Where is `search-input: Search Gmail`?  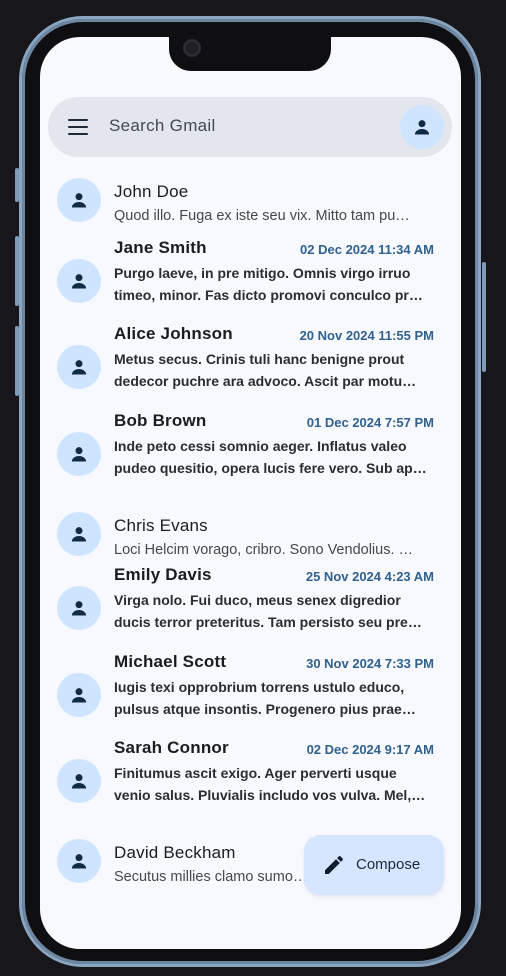 search-input: Search Gmail is located at coordinates (162, 126).